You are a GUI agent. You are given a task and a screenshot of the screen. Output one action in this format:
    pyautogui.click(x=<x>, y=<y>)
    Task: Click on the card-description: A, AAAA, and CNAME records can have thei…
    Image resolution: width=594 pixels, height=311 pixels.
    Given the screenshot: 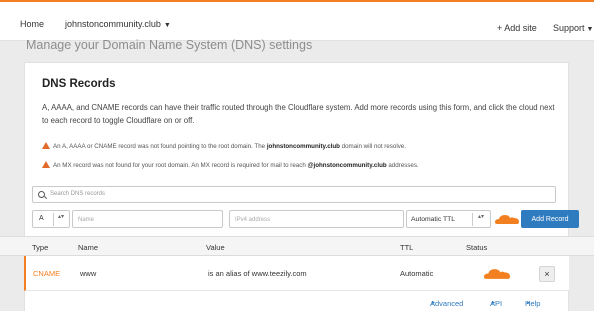 What is the action you would take?
    pyautogui.click(x=298, y=114)
    